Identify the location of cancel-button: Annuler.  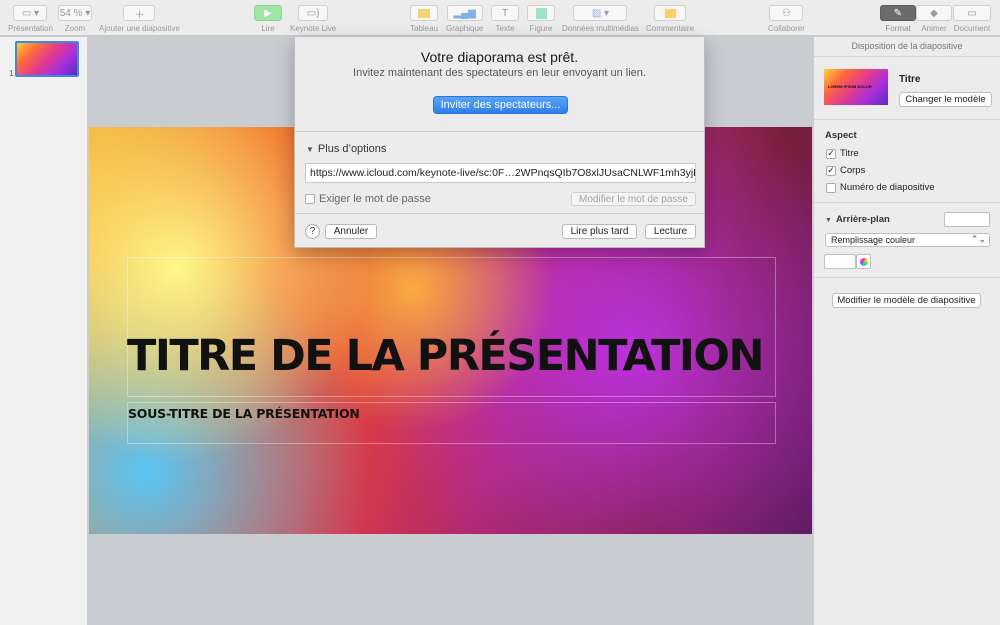
(351, 231).